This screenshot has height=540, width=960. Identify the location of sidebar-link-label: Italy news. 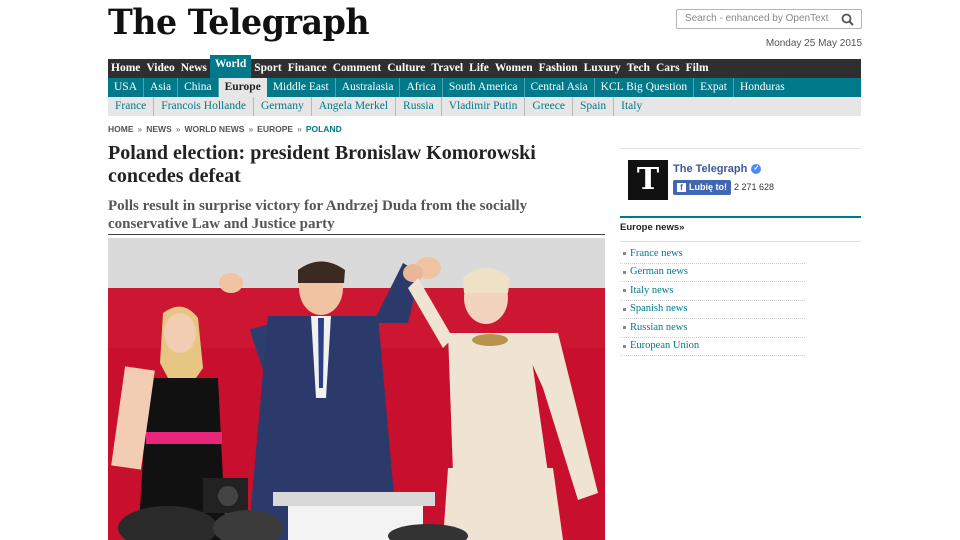
(652, 290).